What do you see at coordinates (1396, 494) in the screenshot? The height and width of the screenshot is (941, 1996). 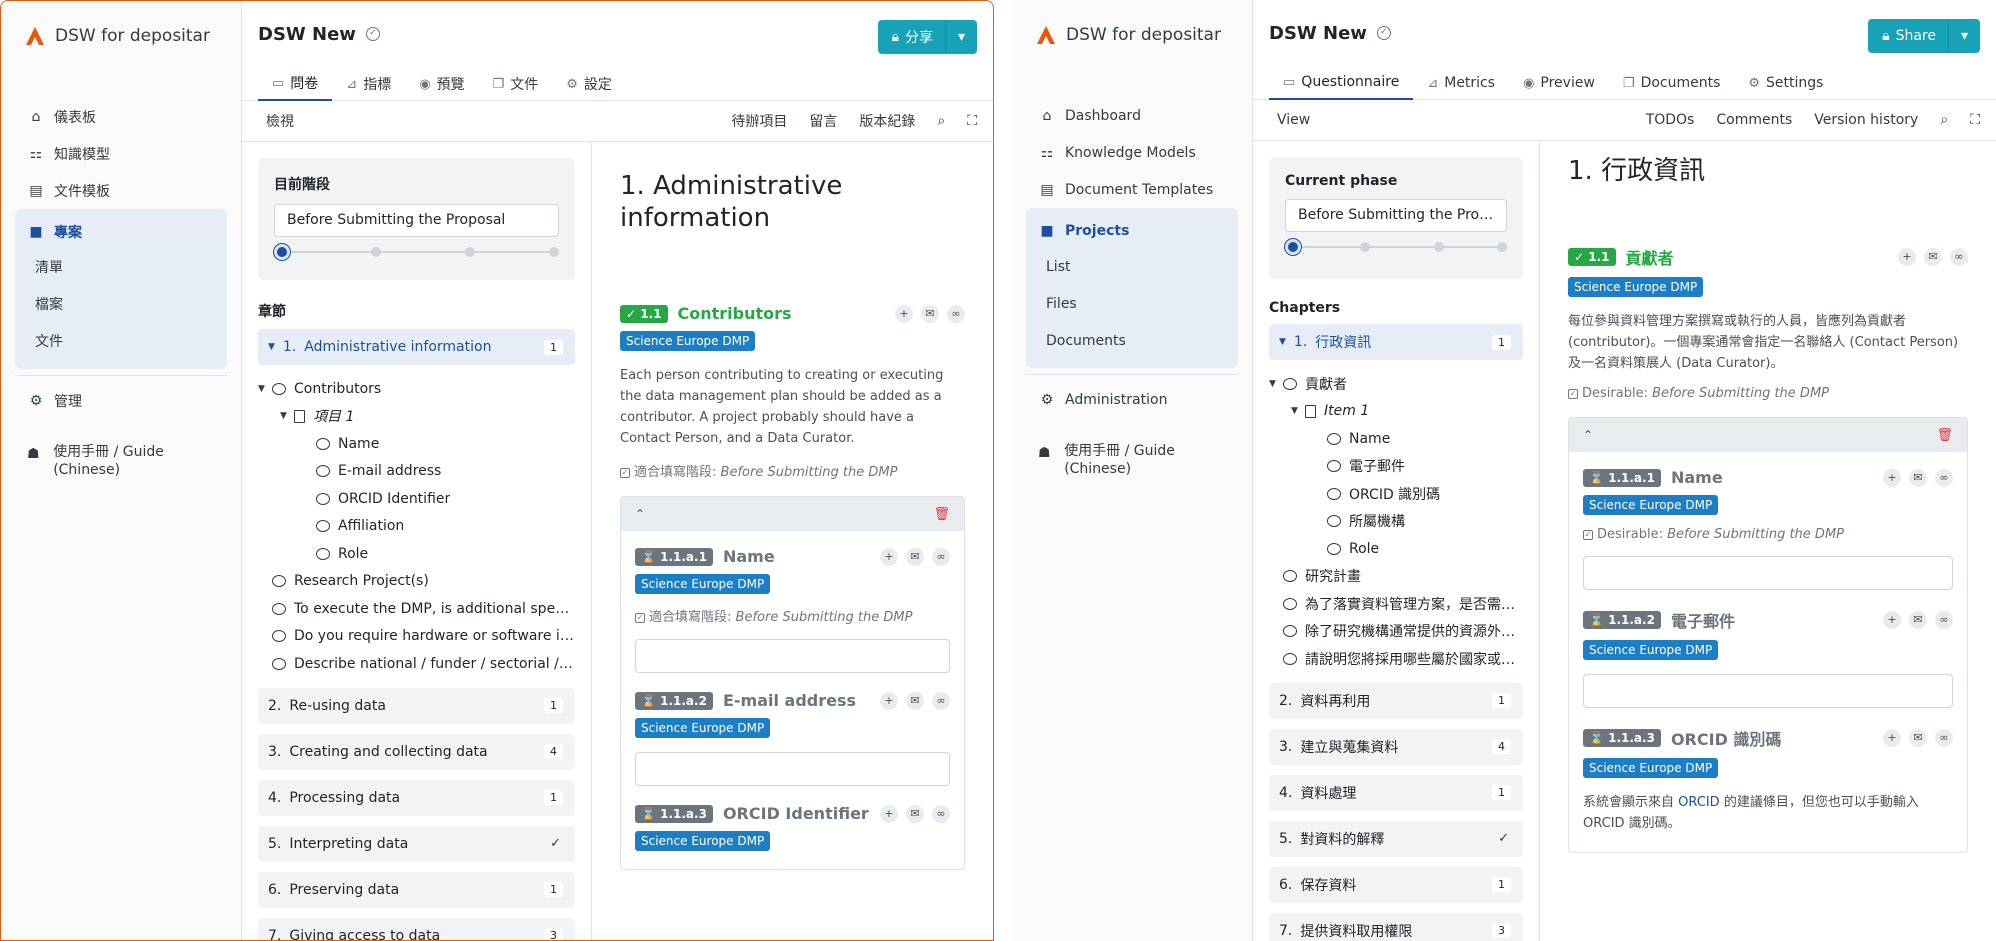 I see `tree-item: ORCID 識別碼` at bounding box center [1396, 494].